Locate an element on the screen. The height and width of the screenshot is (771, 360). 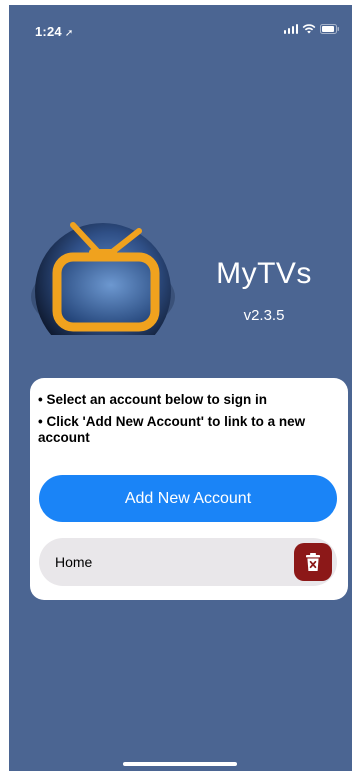
battery-icon is located at coordinates (330, 29).